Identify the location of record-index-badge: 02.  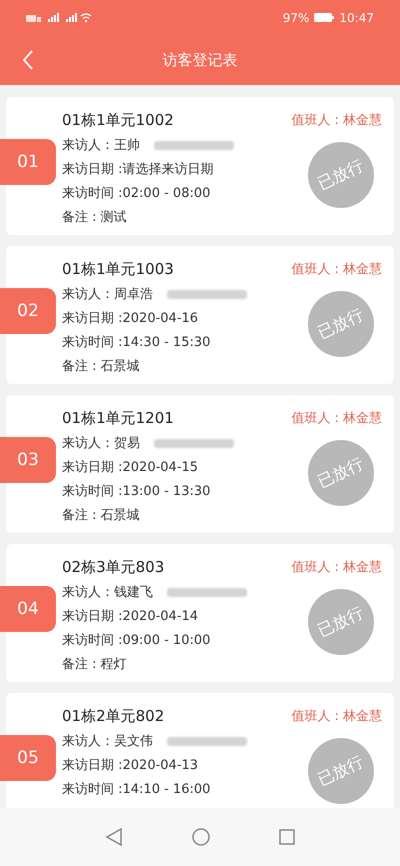
(28, 311).